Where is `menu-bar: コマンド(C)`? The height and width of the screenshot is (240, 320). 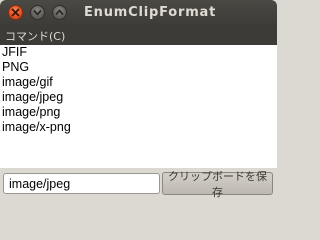 menu-bar: コマンド(C) is located at coordinates (138, 36).